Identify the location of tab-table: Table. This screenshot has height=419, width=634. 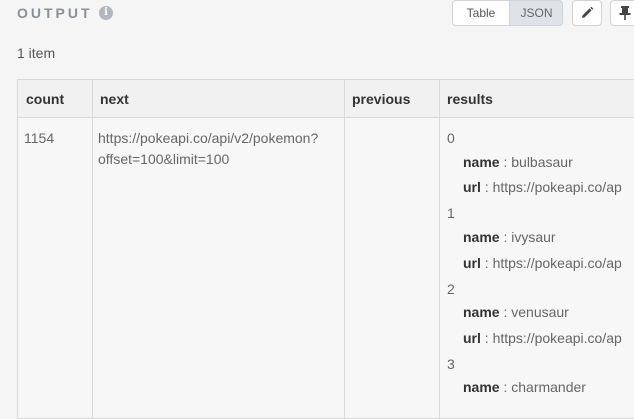
(481, 13).